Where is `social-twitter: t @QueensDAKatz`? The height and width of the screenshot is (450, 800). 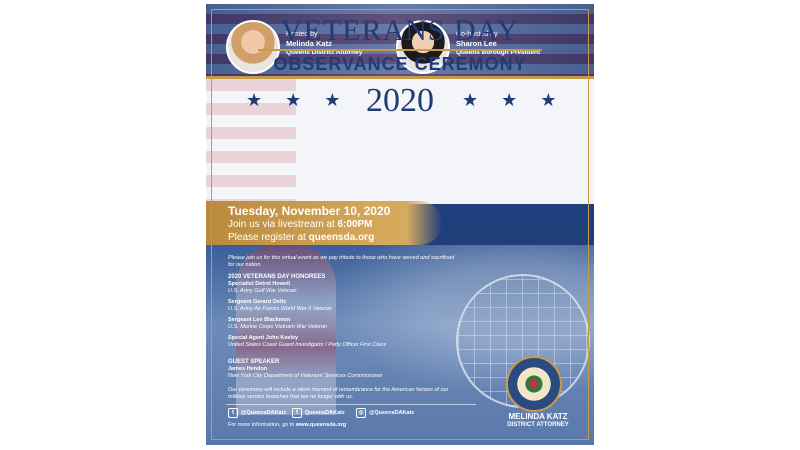
social-twitter: t @QueensDAKatz is located at coordinates (257, 413).